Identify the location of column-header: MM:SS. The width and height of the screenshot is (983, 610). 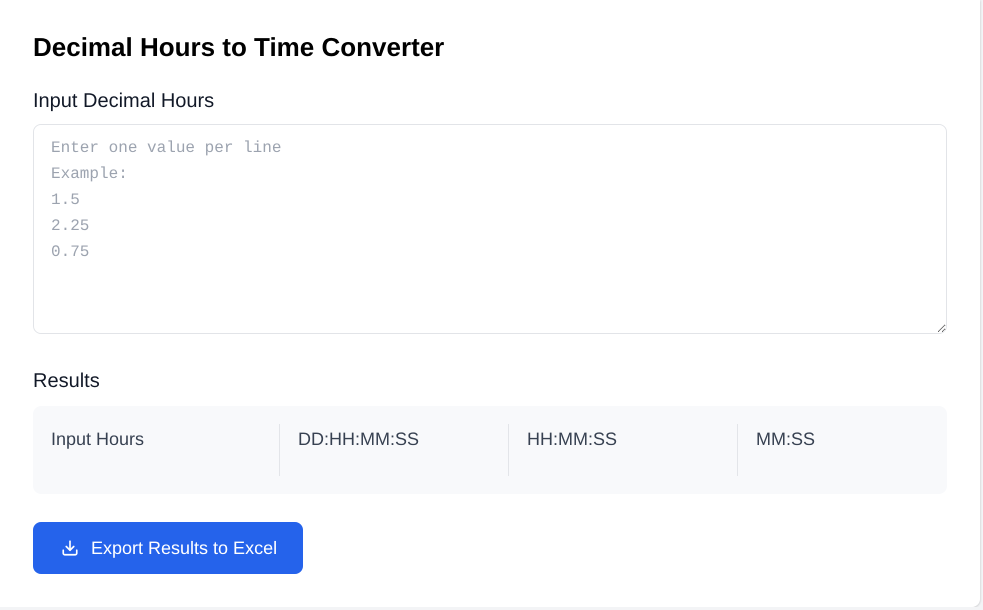
(842, 450).